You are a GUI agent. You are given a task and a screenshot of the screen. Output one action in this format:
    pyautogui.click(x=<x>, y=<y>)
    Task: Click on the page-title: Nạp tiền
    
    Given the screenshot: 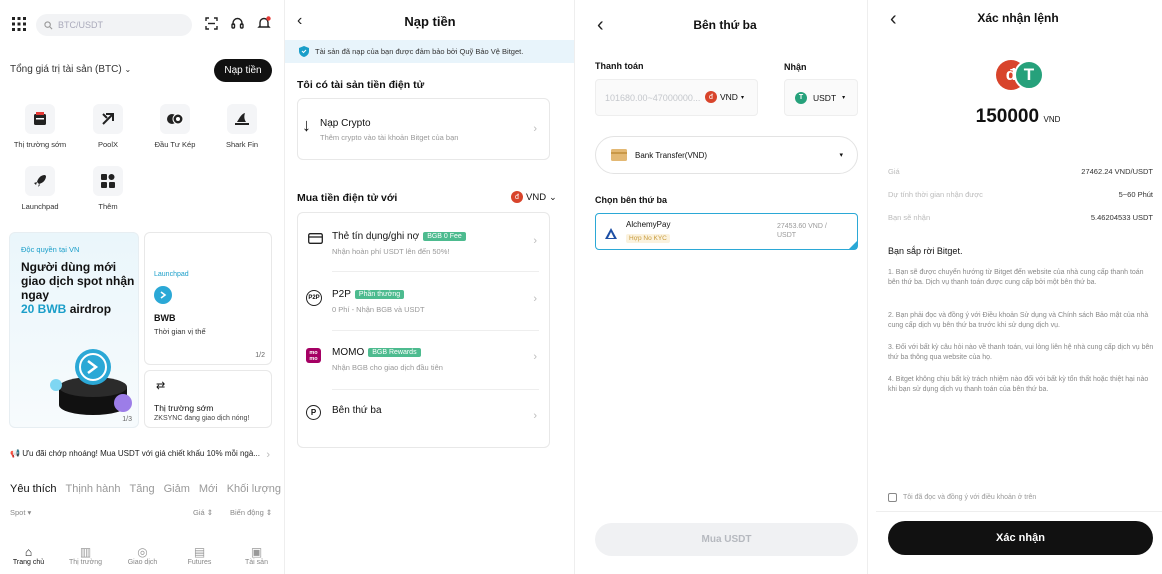 What is the action you would take?
    pyautogui.click(x=430, y=21)
    